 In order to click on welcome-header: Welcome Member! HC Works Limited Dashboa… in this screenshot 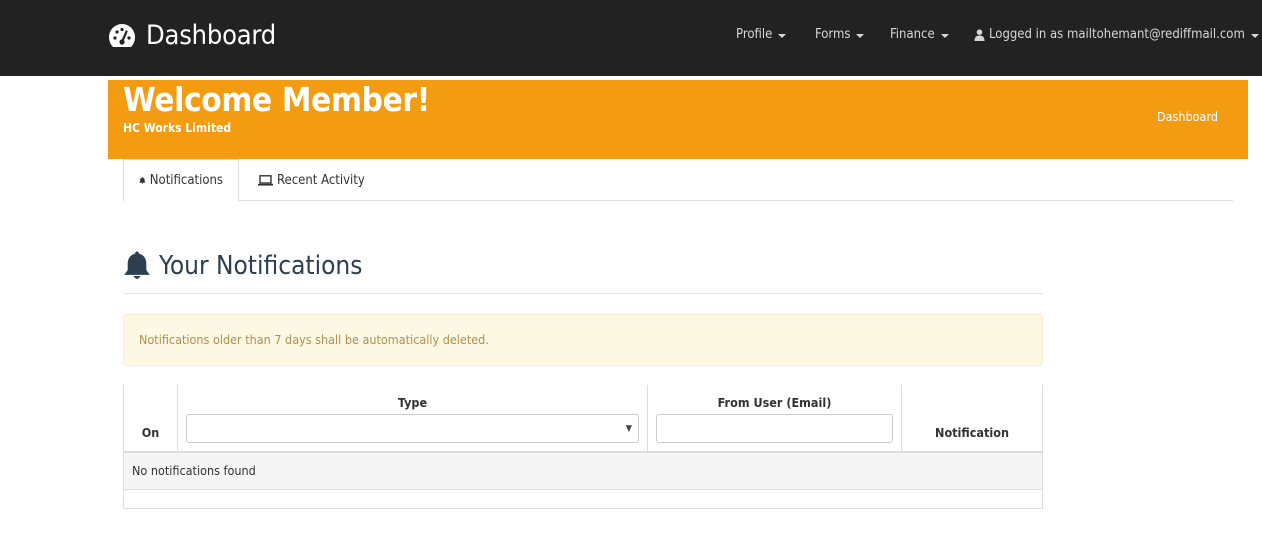, I will do `click(678, 119)`.